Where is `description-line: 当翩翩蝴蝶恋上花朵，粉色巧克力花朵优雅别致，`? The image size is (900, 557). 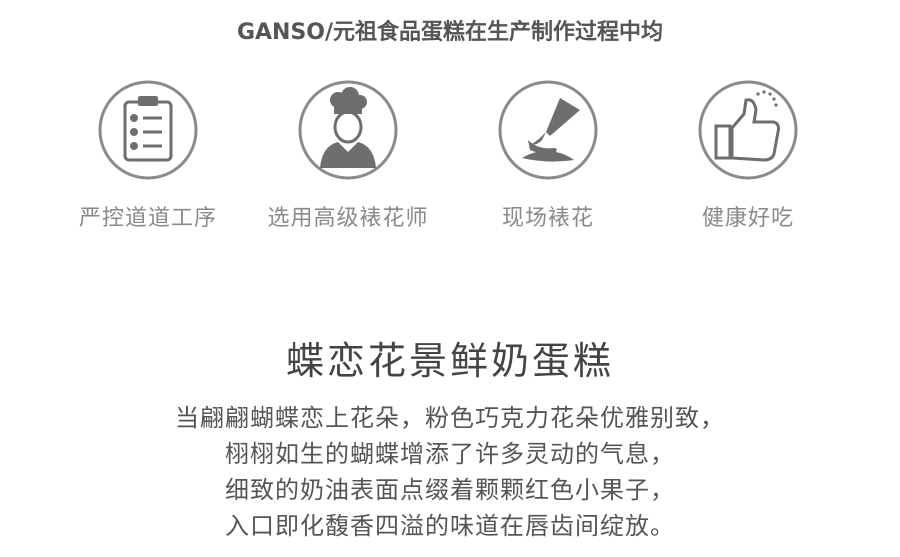
description-line: 当翩翩蝴蝶恋上花朵，粉色巧克力花朵优雅别致， is located at coordinates (450, 418).